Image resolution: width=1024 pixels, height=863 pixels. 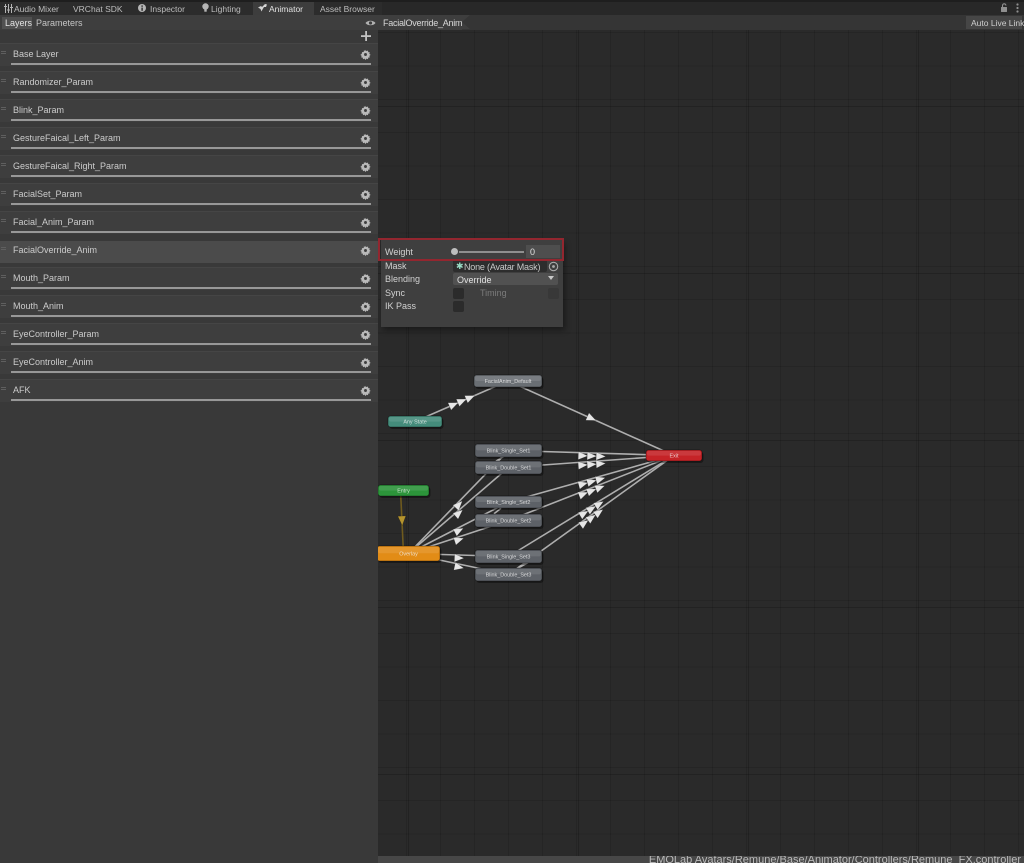 I want to click on svg-text: Overlay, so click(x=408, y=555).